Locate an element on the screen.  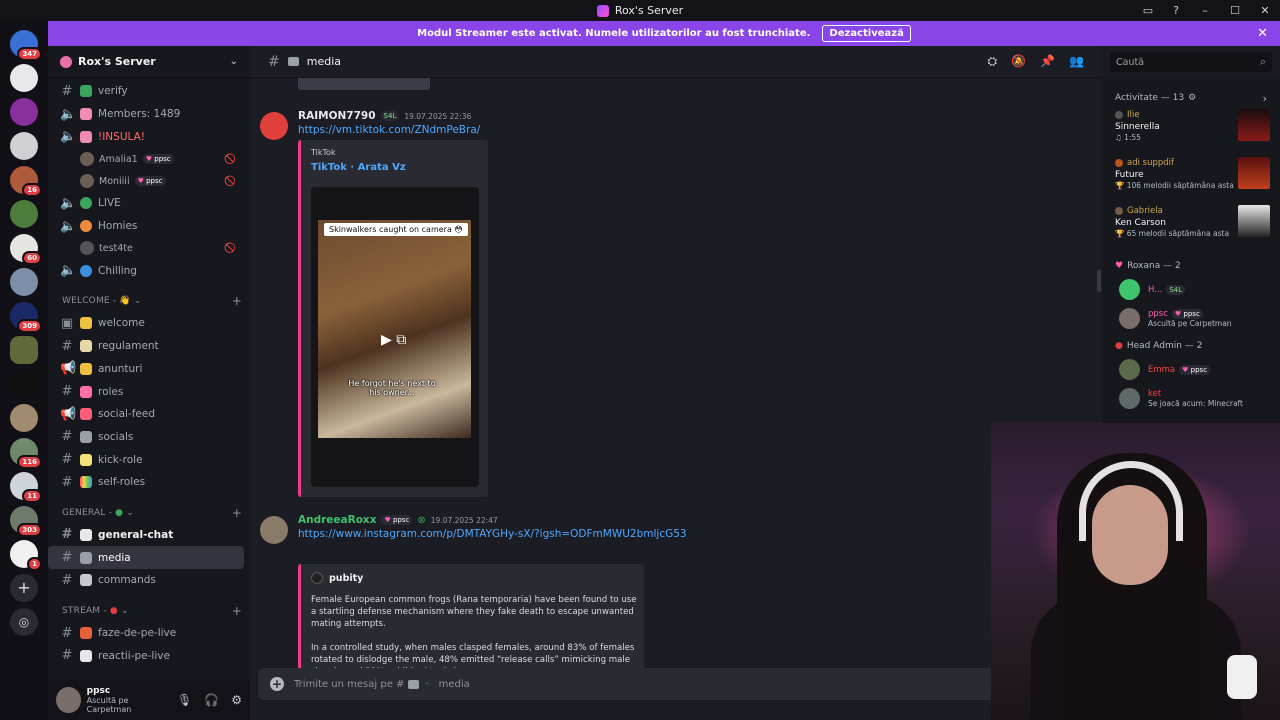
channel-chilling: 🔈 Chilling is located at coordinates (146, 270).